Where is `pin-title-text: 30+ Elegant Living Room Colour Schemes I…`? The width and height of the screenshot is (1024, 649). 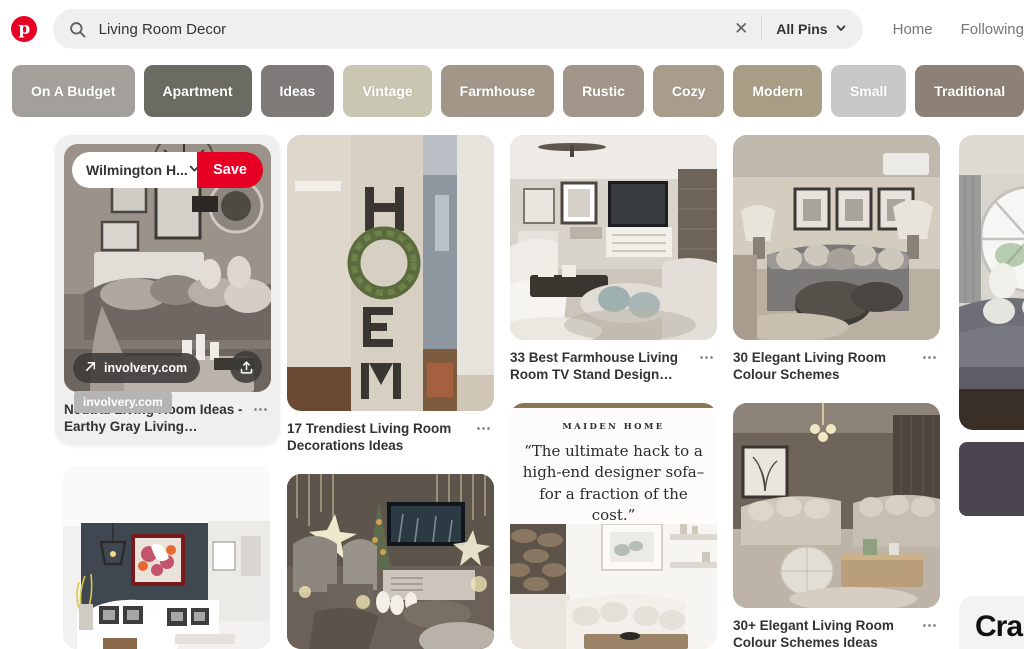 pin-title-text: 30+ Elegant Living Room Colour Schemes I… is located at coordinates (813, 633).